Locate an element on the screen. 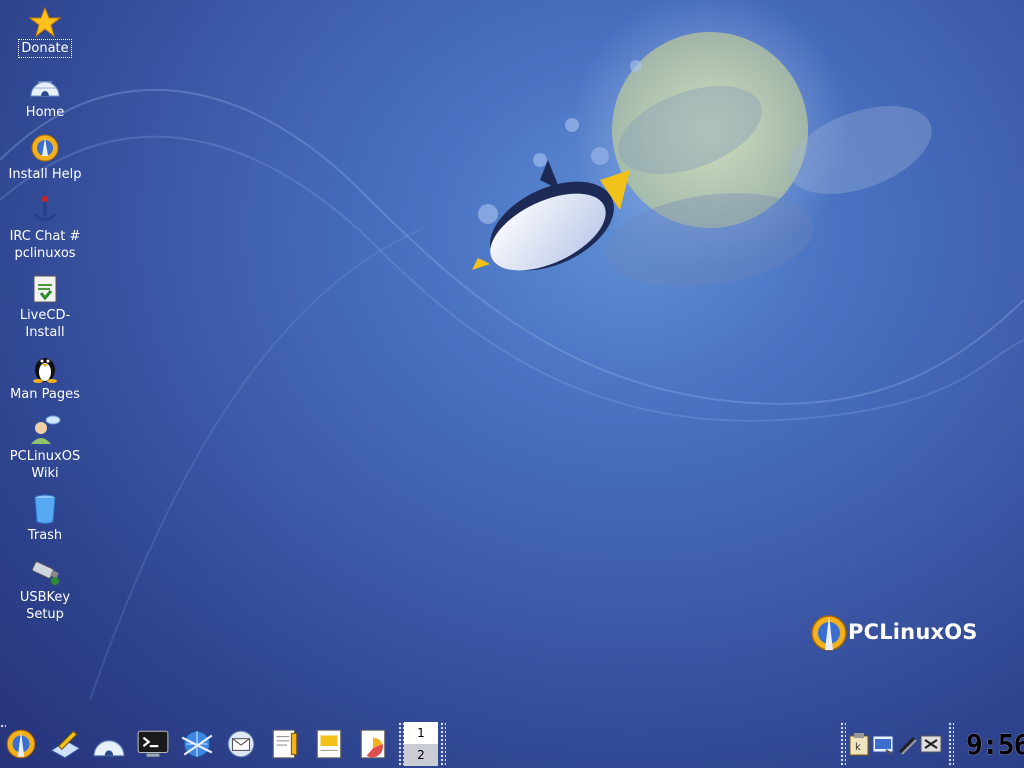  network-icon is located at coordinates (883, 744).